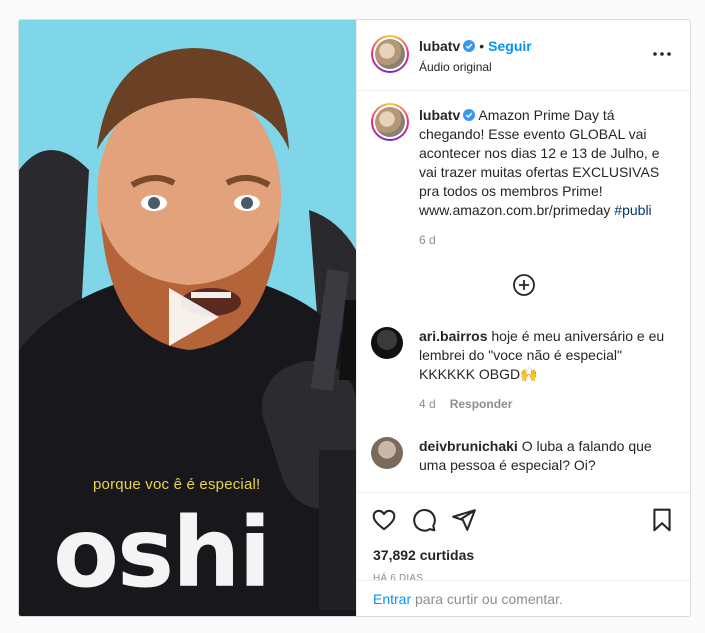  What do you see at coordinates (662, 520) in the screenshot?
I see `save-bookmark-icon` at bounding box center [662, 520].